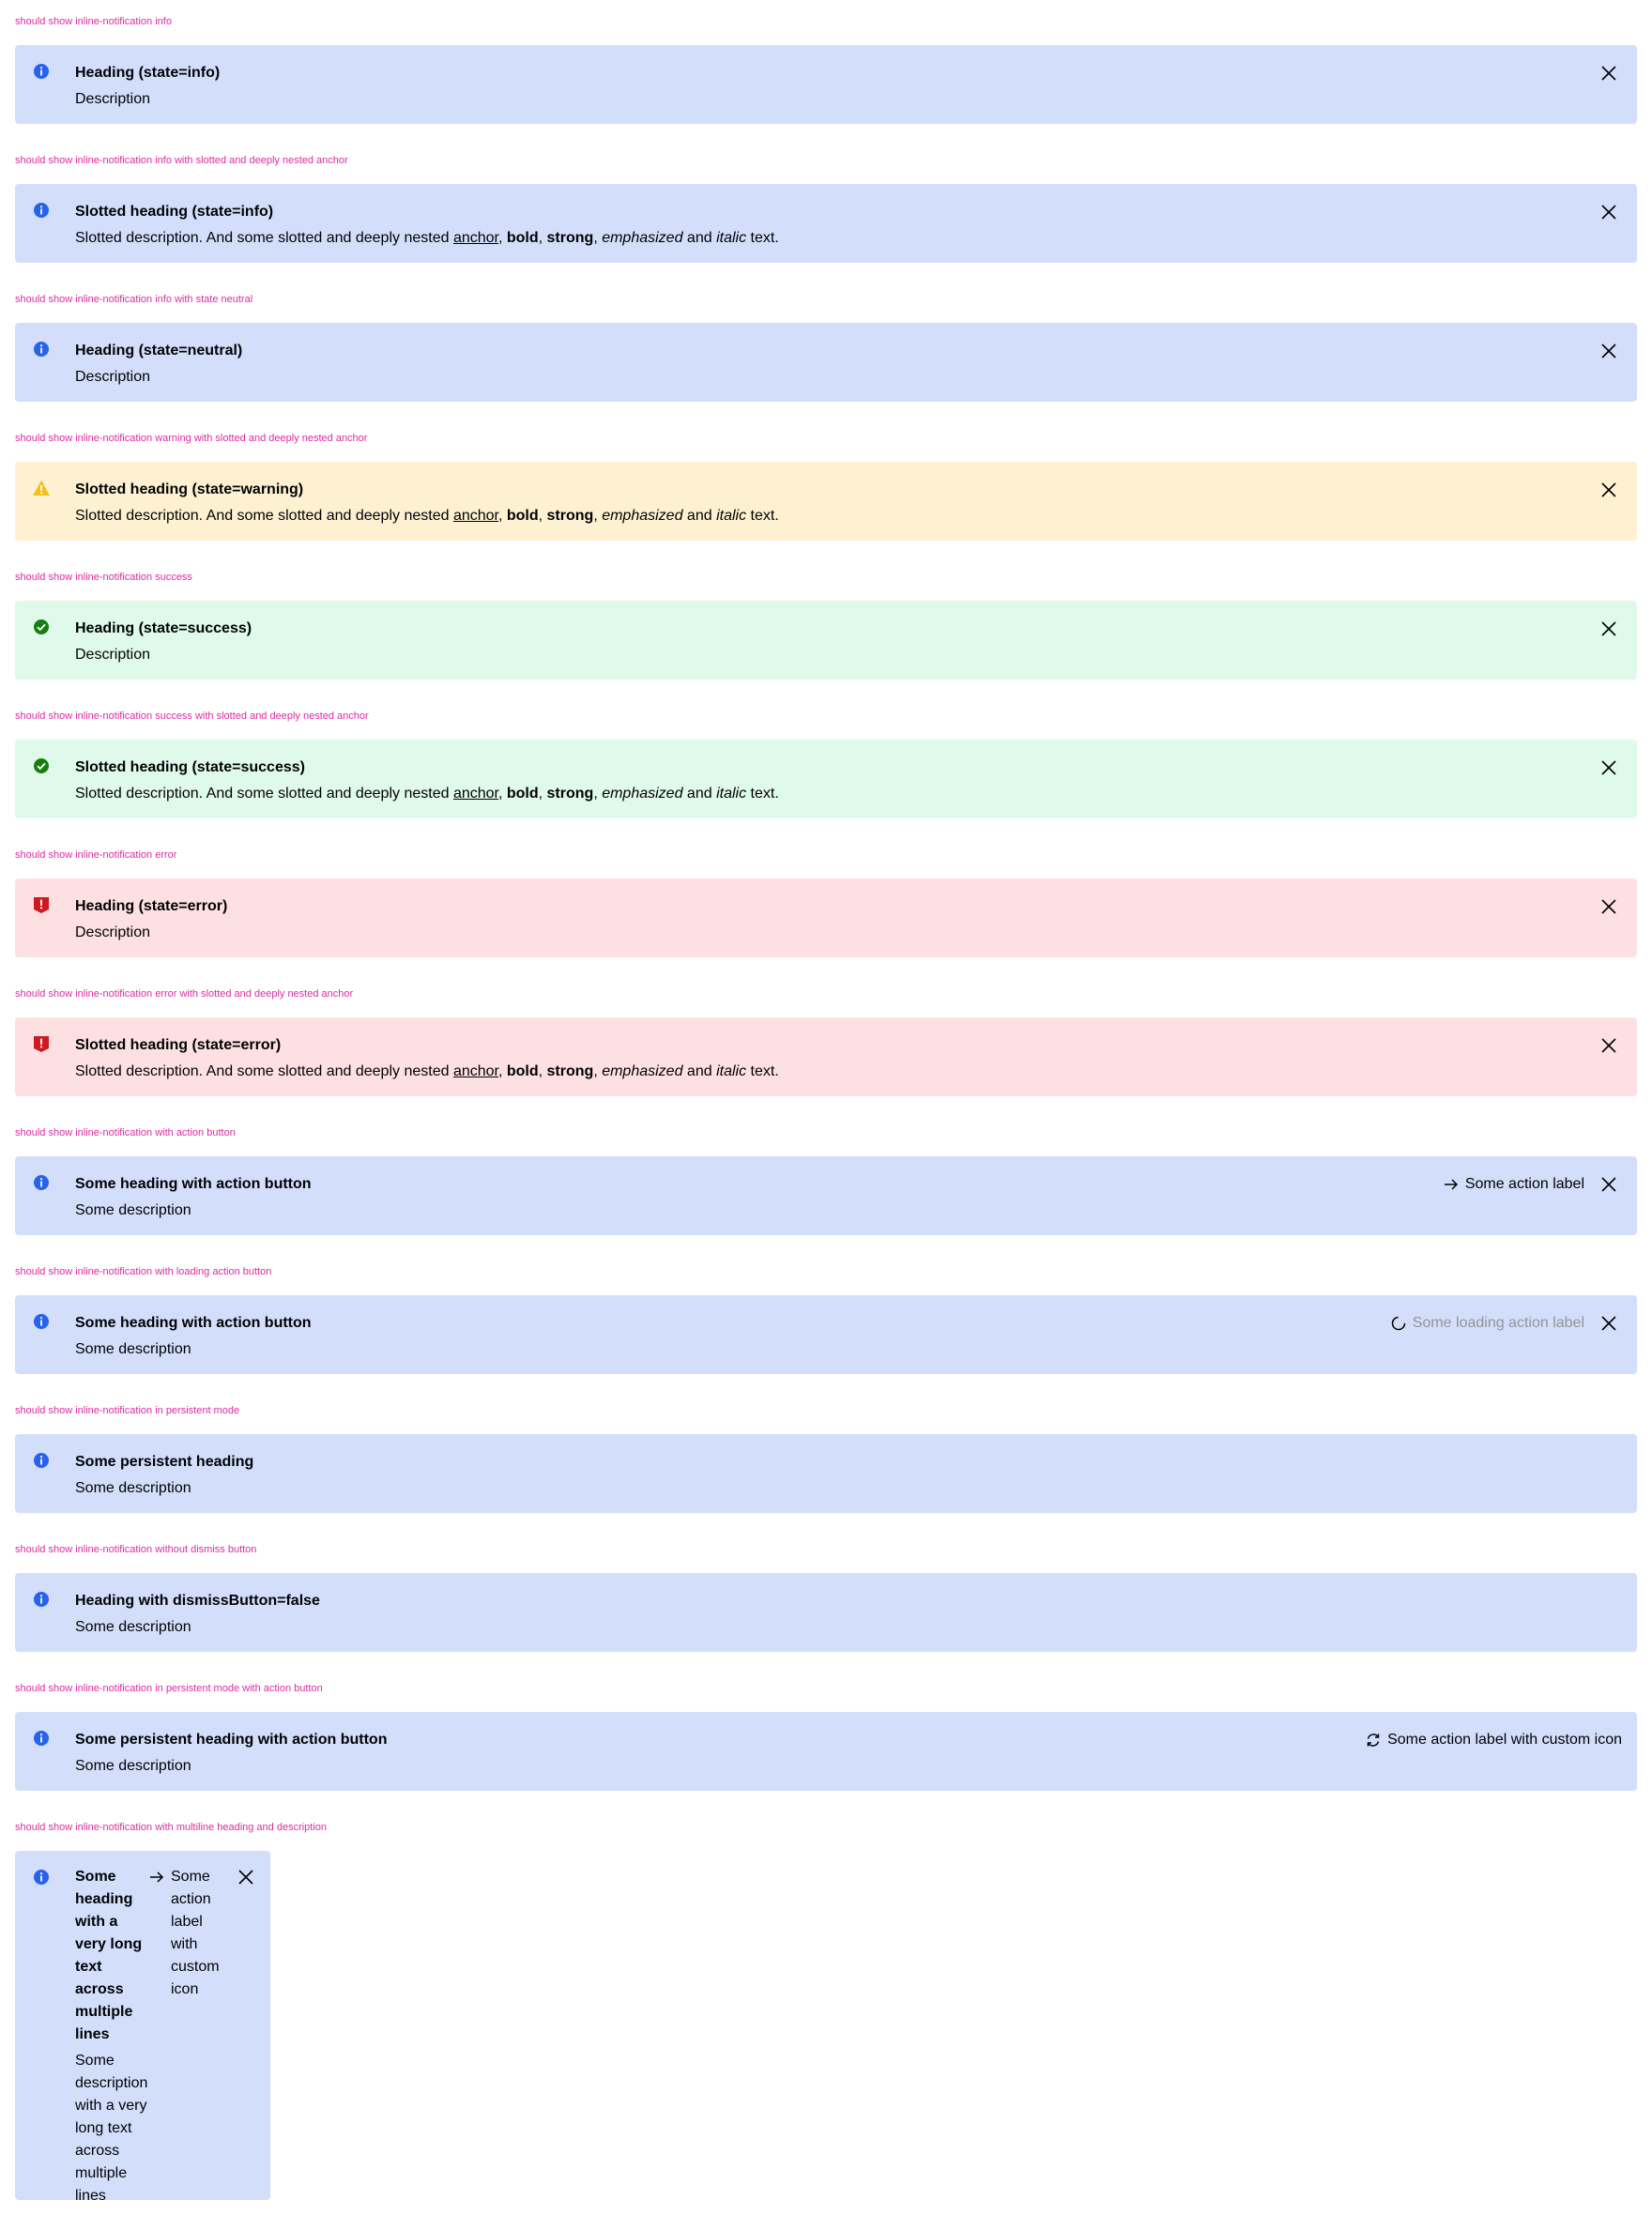 The width and height of the screenshot is (1652, 2215). I want to click on inline-notification-neutral: Heading (state=neutral) Description, so click(826, 362).